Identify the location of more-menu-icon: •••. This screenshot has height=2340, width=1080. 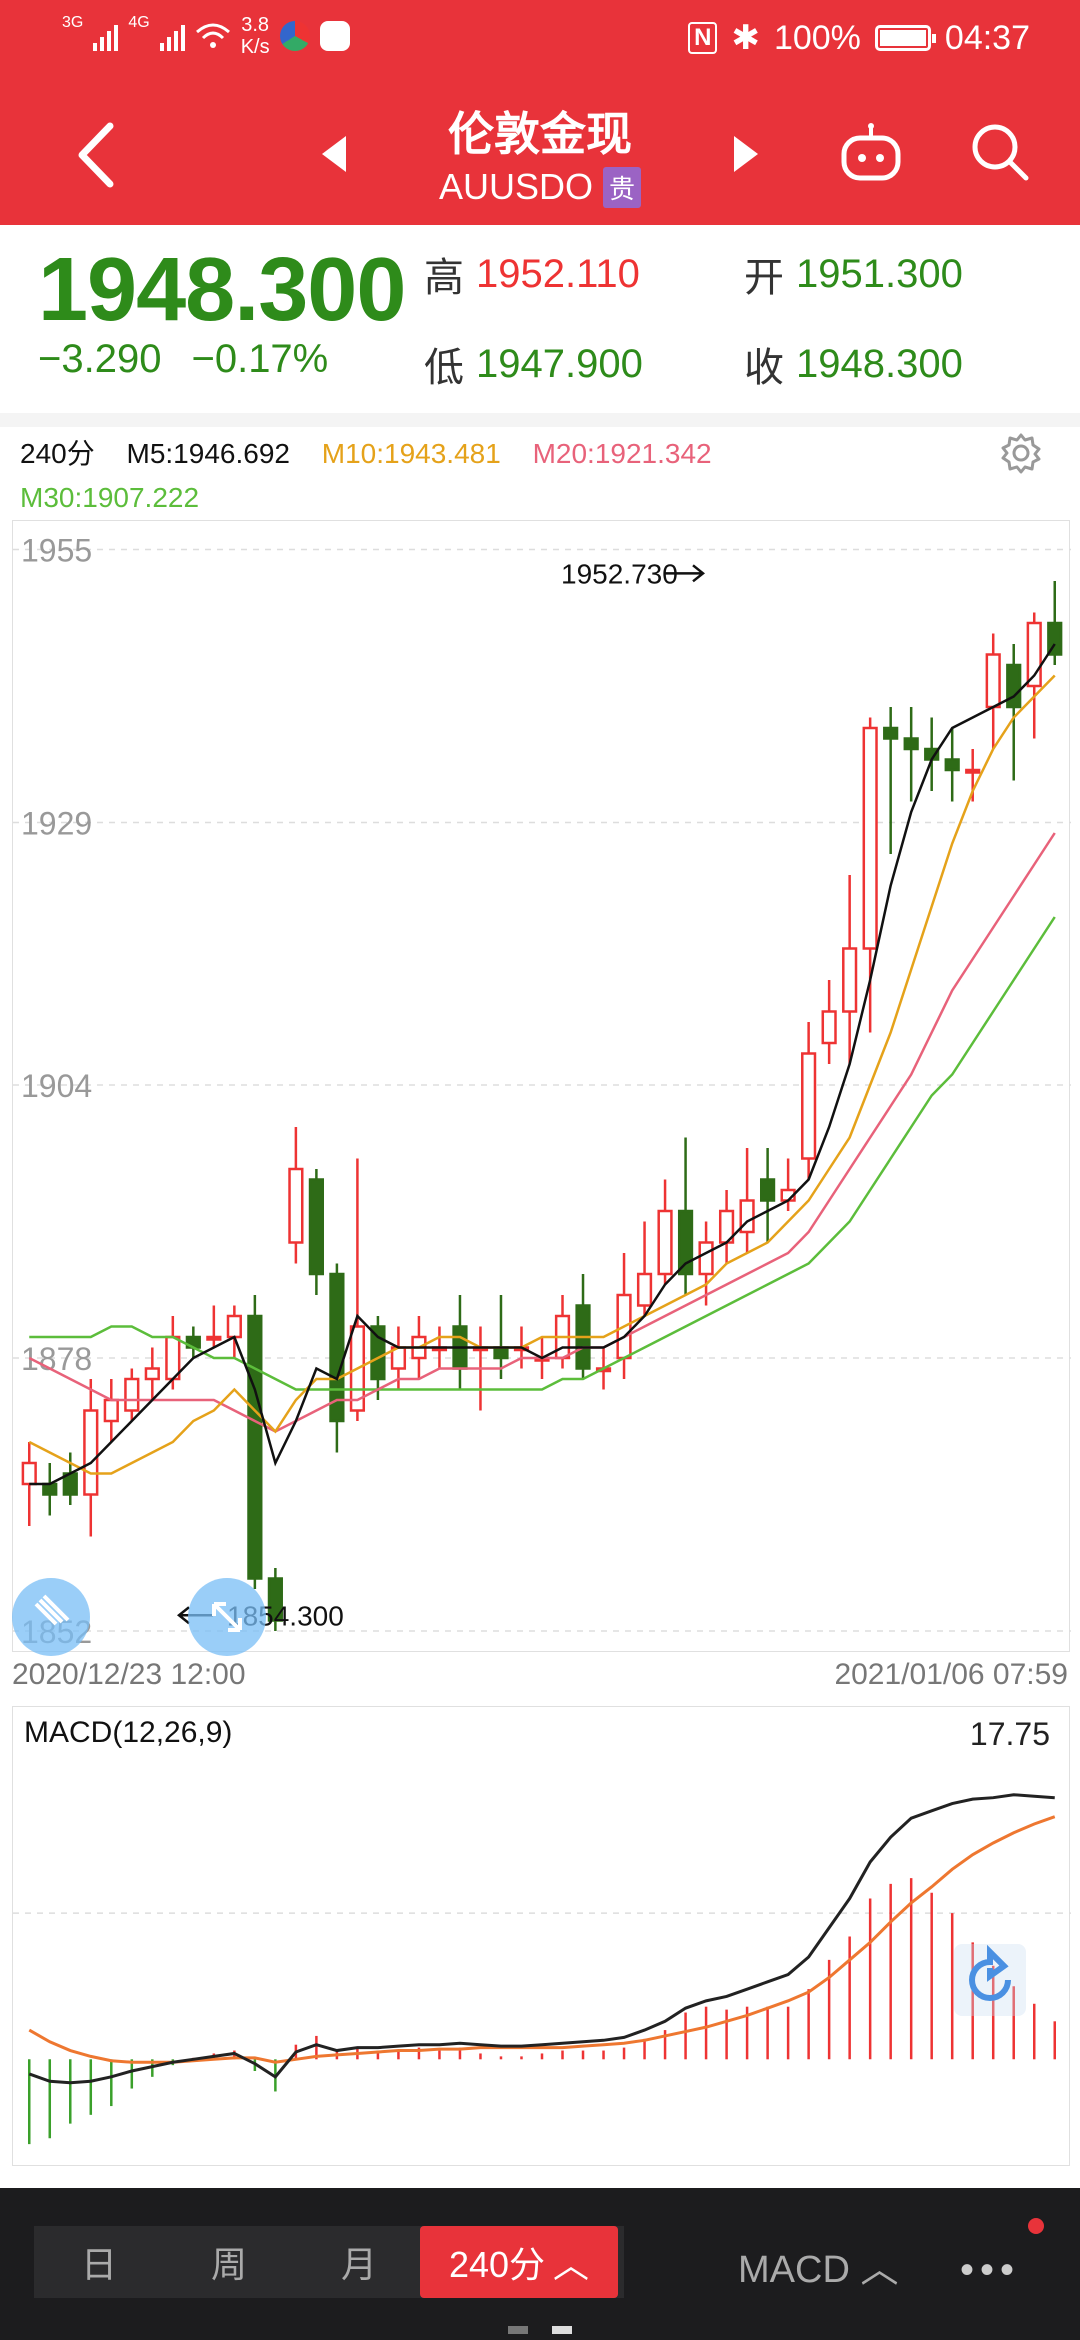
(990, 2270).